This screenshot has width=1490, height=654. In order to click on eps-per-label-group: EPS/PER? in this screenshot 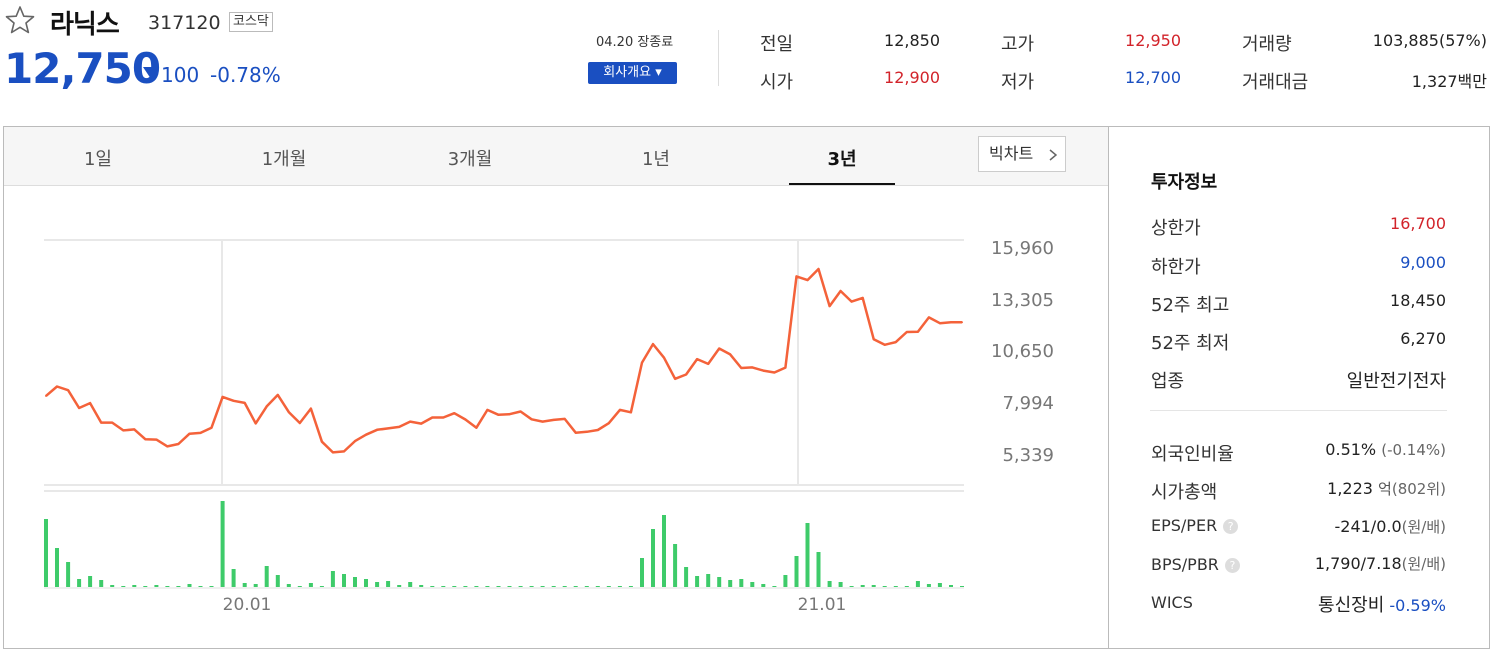, I will do `click(1195, 525)`.